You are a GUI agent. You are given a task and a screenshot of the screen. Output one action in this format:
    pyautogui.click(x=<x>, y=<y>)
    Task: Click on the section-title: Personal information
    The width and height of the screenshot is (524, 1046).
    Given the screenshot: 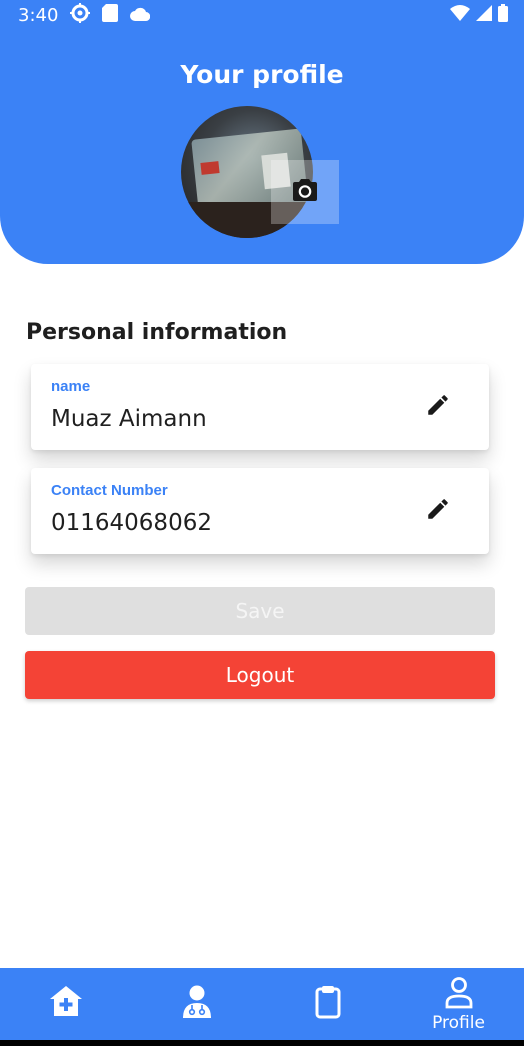 What is the action you would take?
    pyautogui.click(x=157, y=332)
    